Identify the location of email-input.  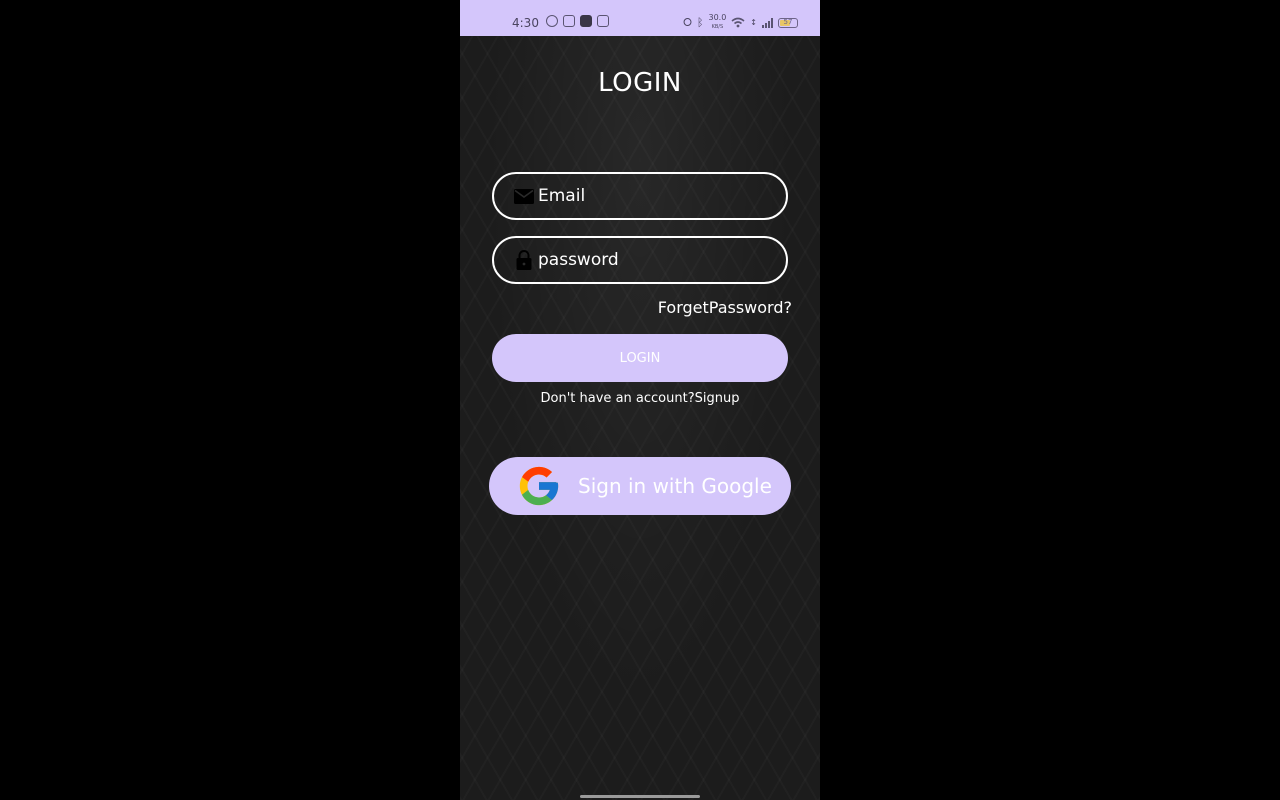
(653, 196).